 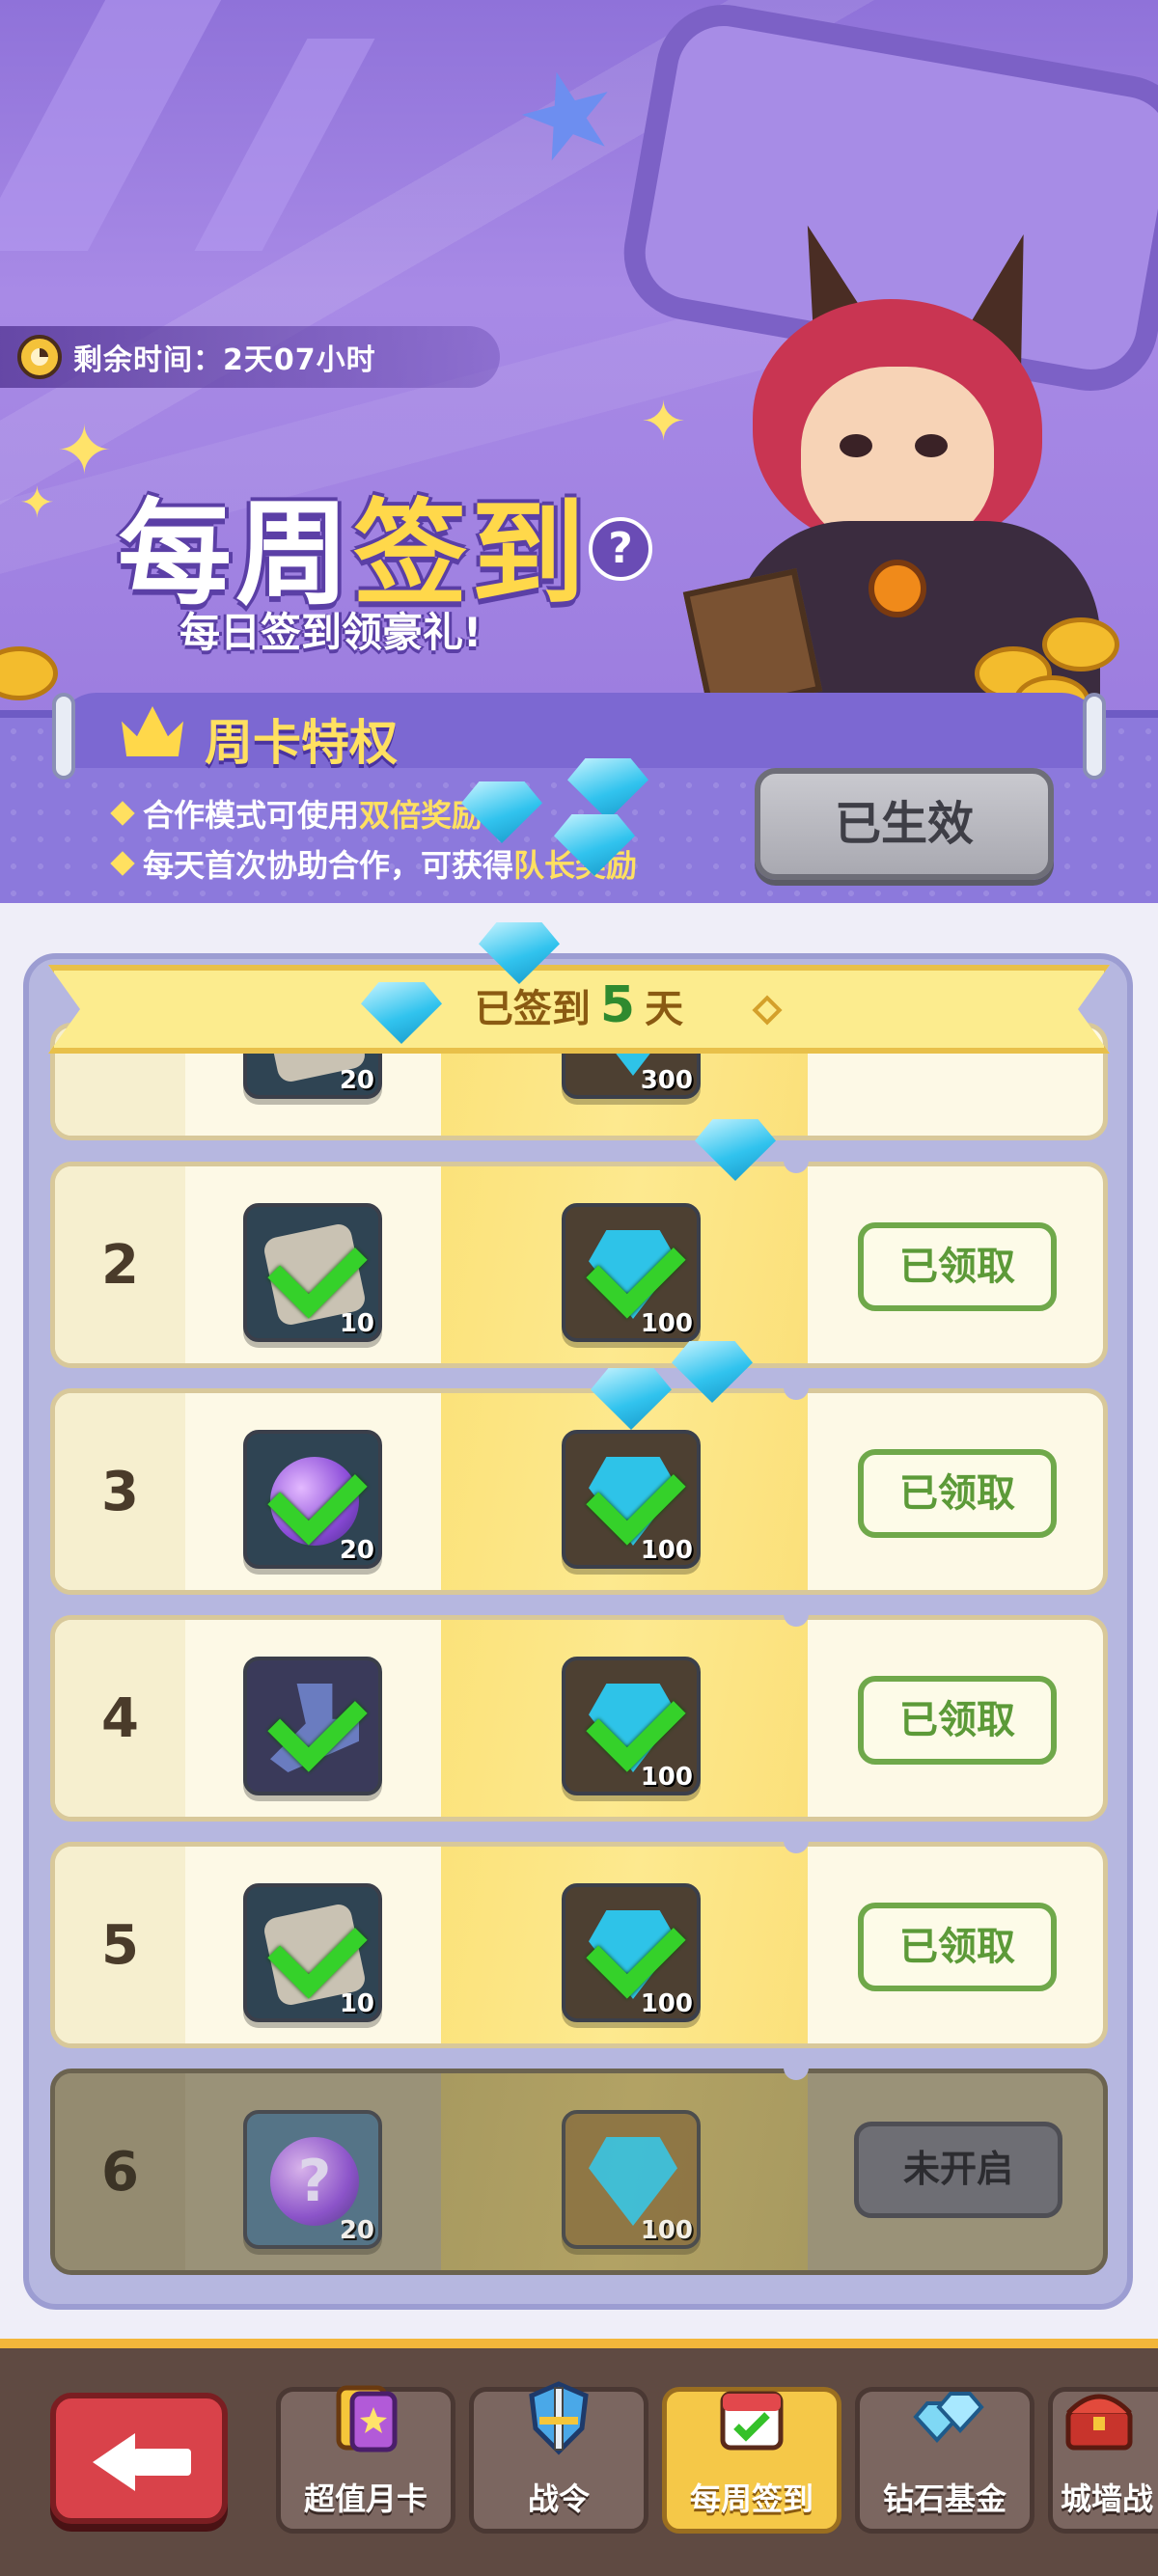 I want to click on tab-label: 战令, so click(x=558, y=2498).